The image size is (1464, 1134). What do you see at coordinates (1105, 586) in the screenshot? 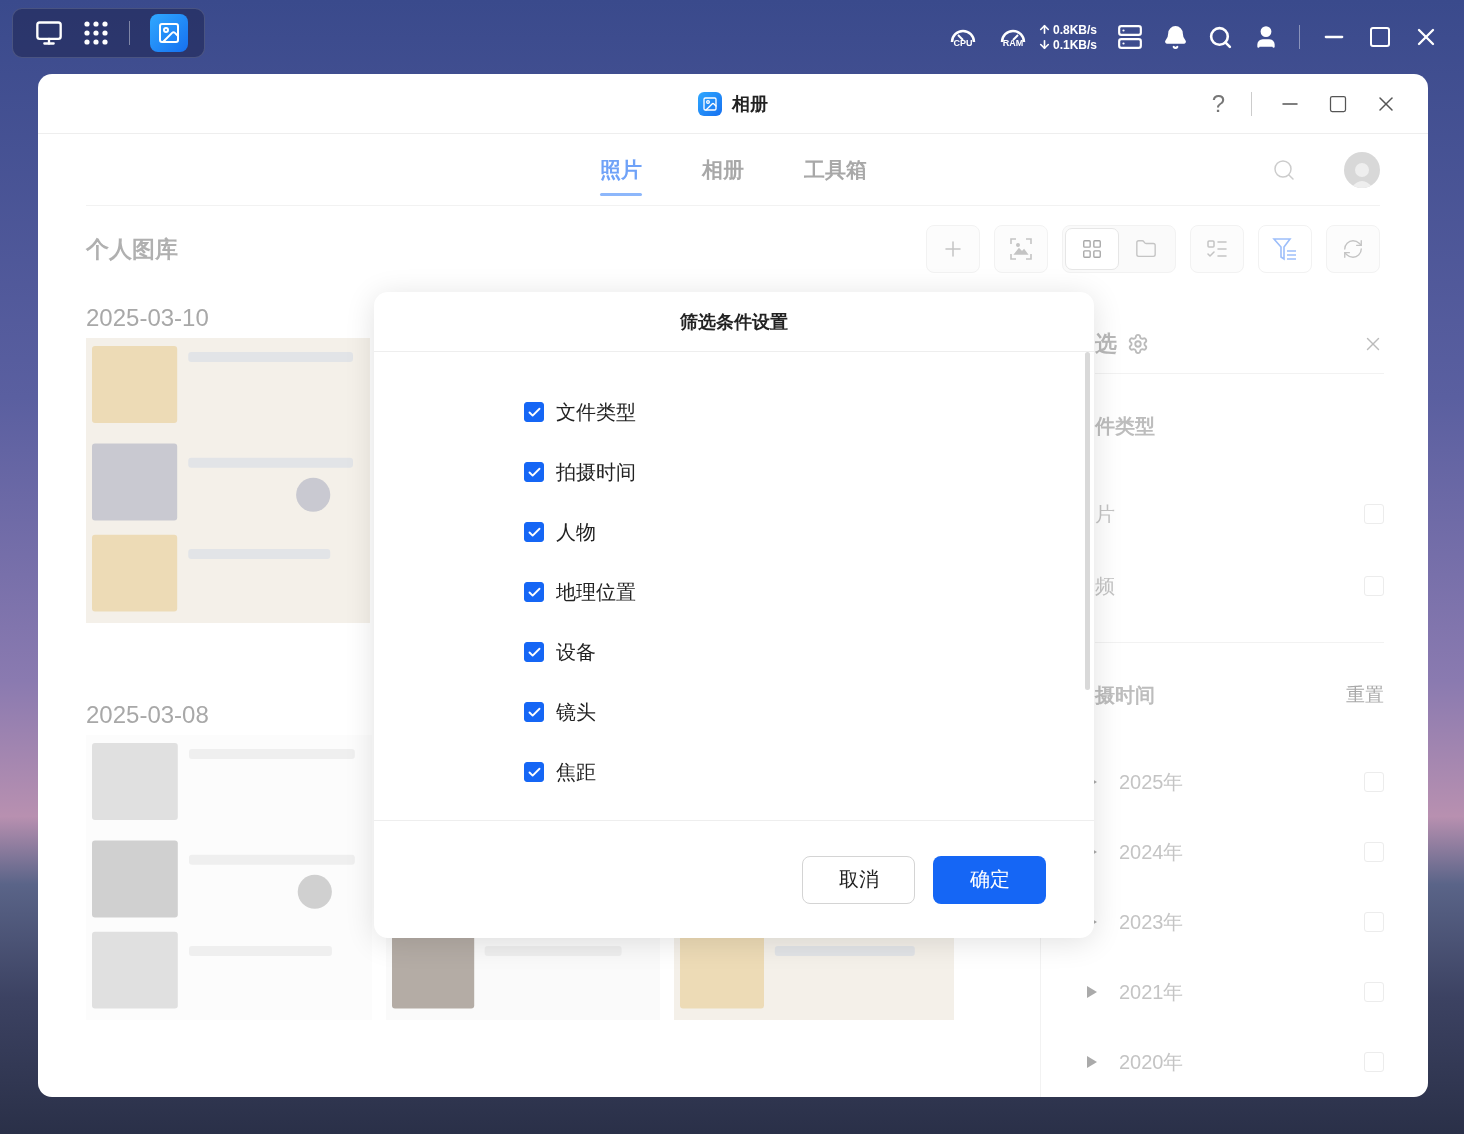
I see `filter-option-label: 频` at bounding box center [1105, 586].